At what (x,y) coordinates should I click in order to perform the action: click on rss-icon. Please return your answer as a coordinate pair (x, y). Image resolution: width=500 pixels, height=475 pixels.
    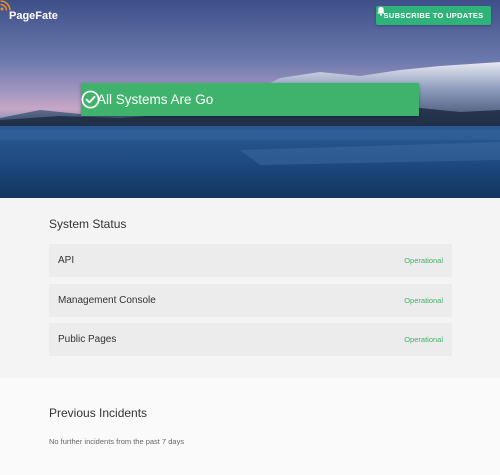
    Looking at the image, I should click on (5, 5).